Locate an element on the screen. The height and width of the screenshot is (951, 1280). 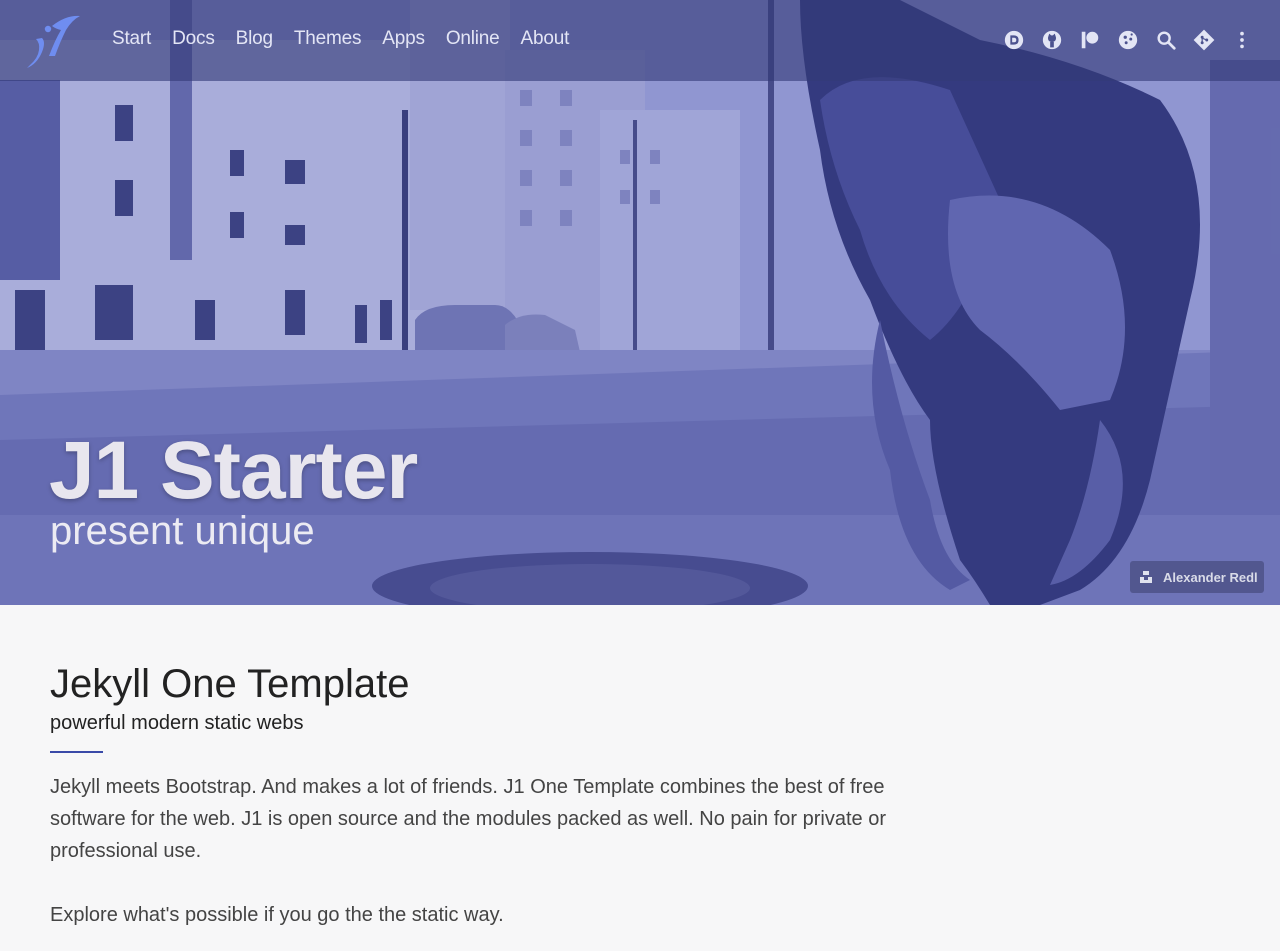
photo-credit-name: Alexander Redl is located at coordinates (1210, 577).